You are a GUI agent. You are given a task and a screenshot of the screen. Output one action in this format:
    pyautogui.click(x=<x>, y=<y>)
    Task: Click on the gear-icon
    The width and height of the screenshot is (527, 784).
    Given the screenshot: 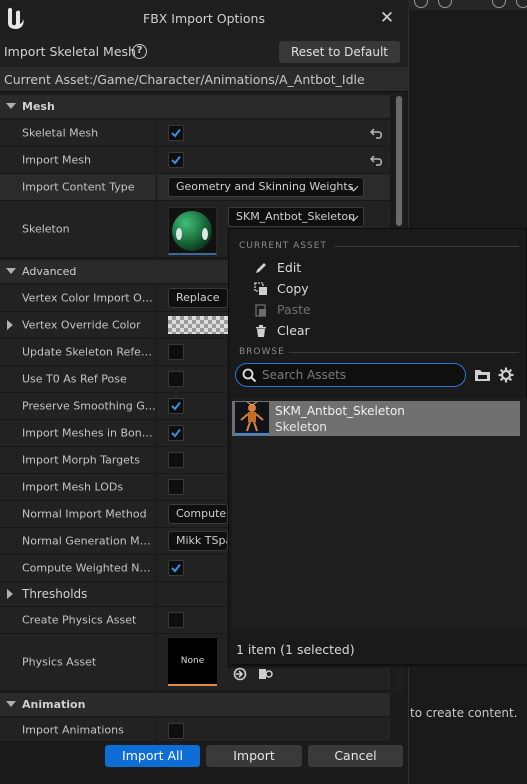 What is the action you would take?
    pyautogui.click(x=506, y=375)
    